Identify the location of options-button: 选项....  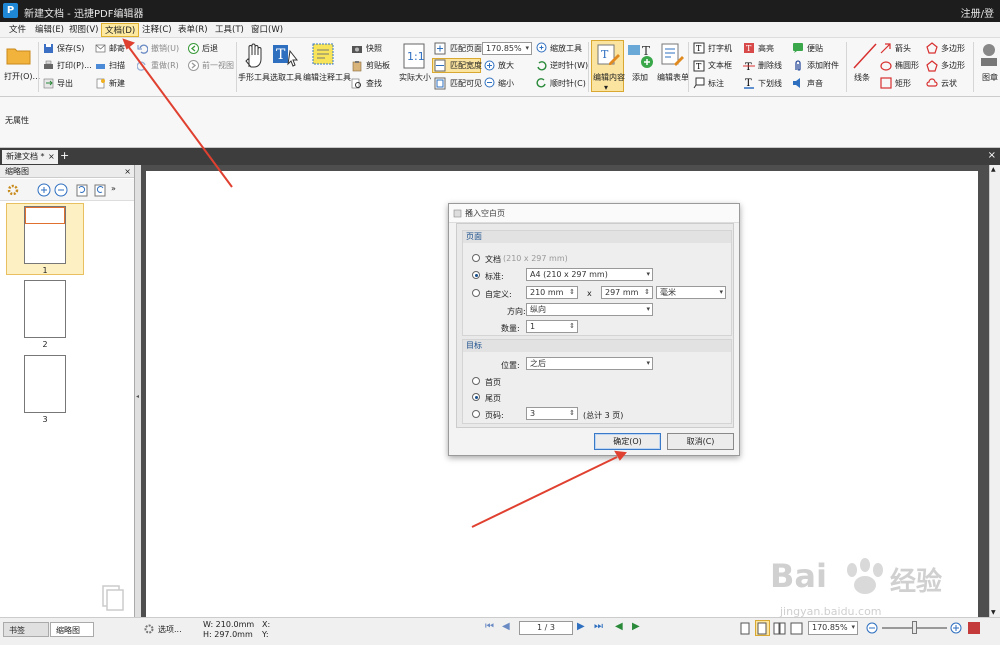
(170, 630).